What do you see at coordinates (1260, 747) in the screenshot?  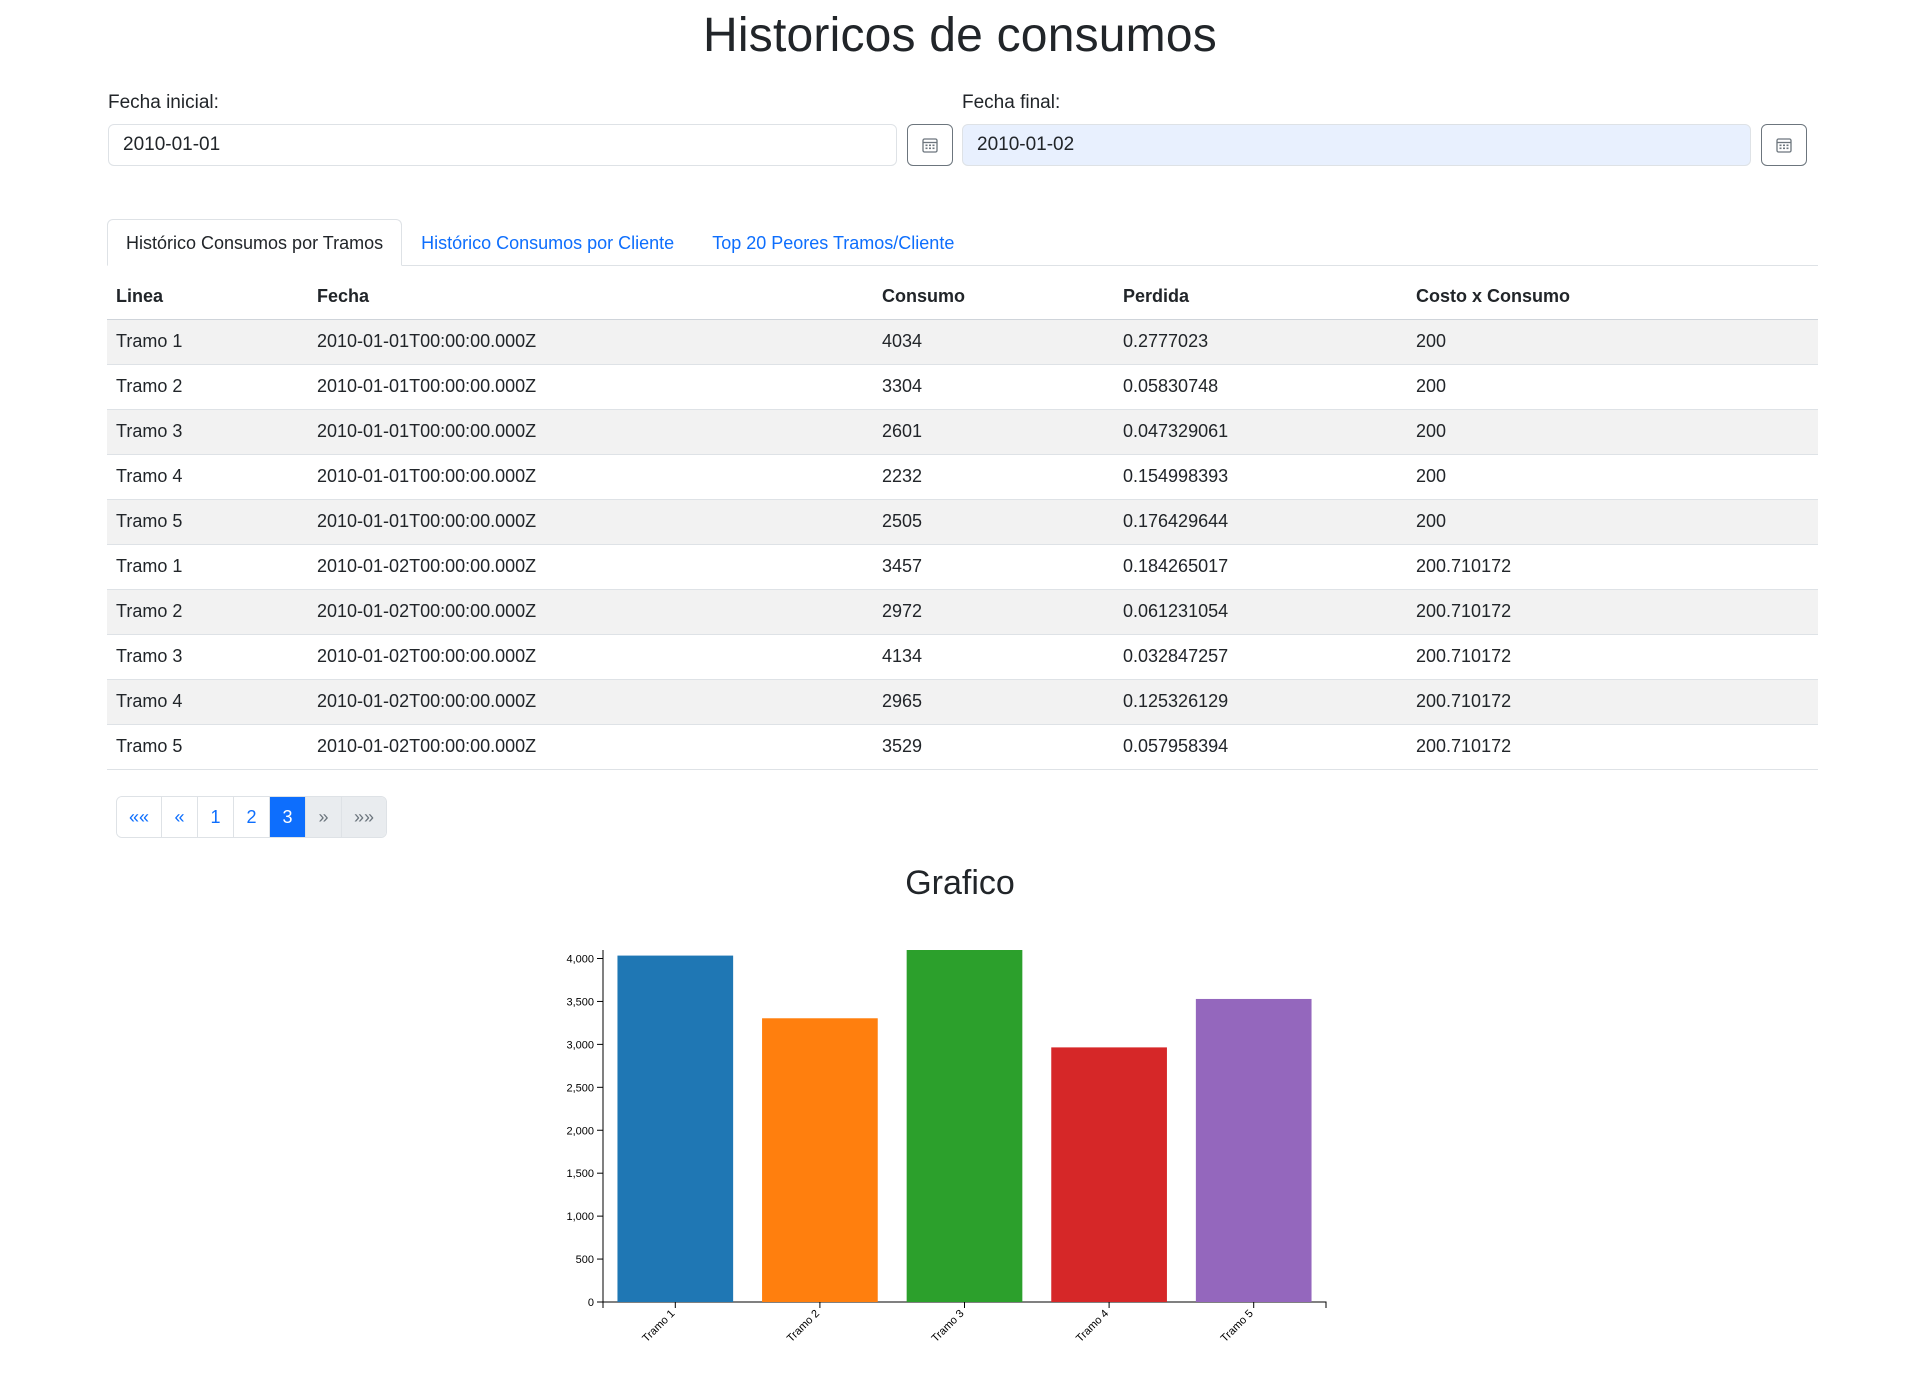 I see `table-cell: 0.057958394` at bounding box center [1260, 747].